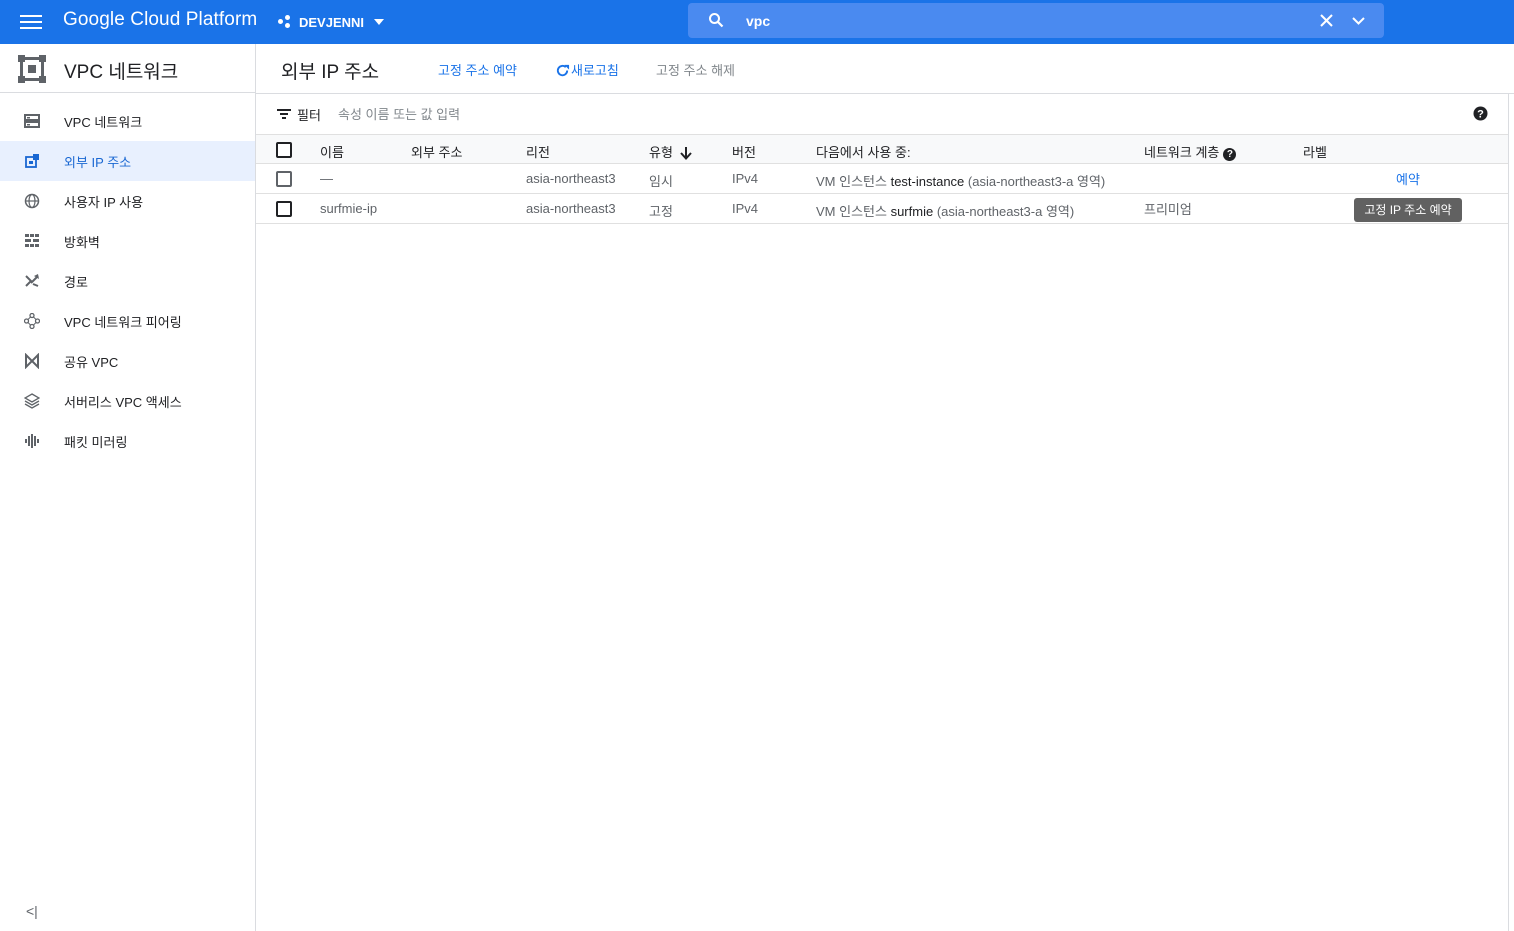  What do you see at coordinates (32, 69) in the screenshot?
I see `vpc-logo-icon` at bounding box center [32, 69].